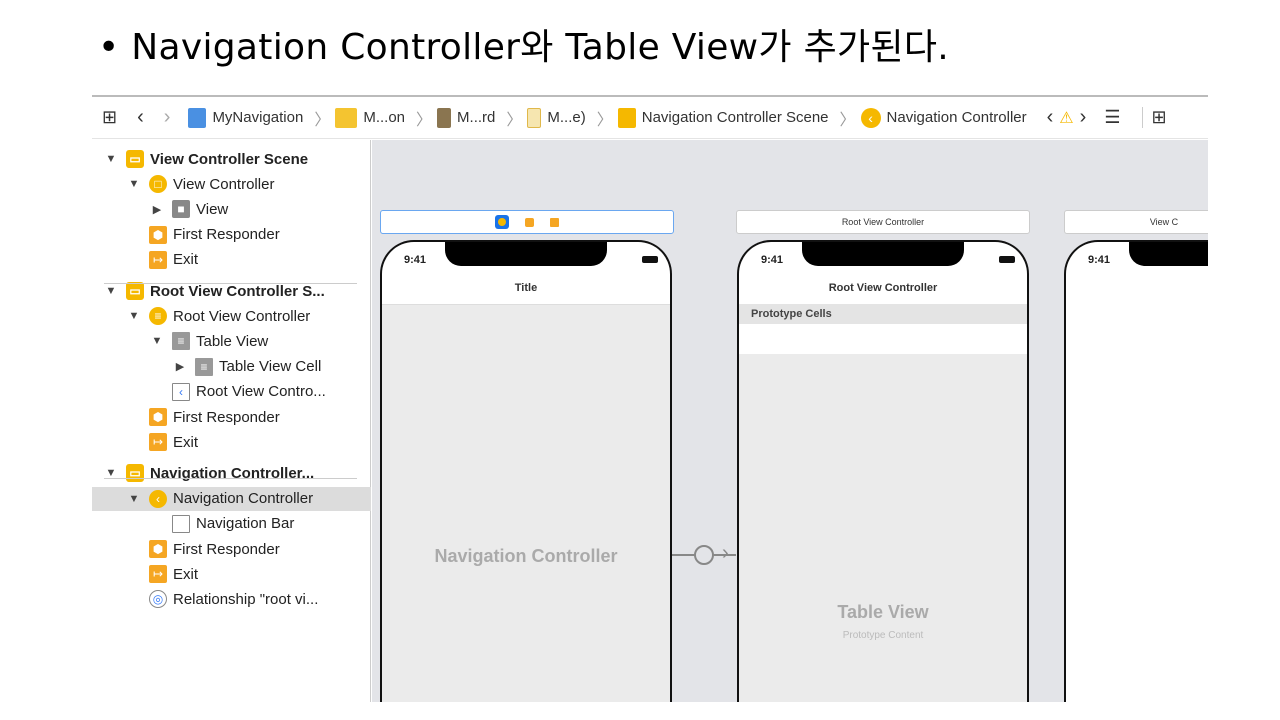  I want to click on next-issue-button: ›, so click(1083, 117).